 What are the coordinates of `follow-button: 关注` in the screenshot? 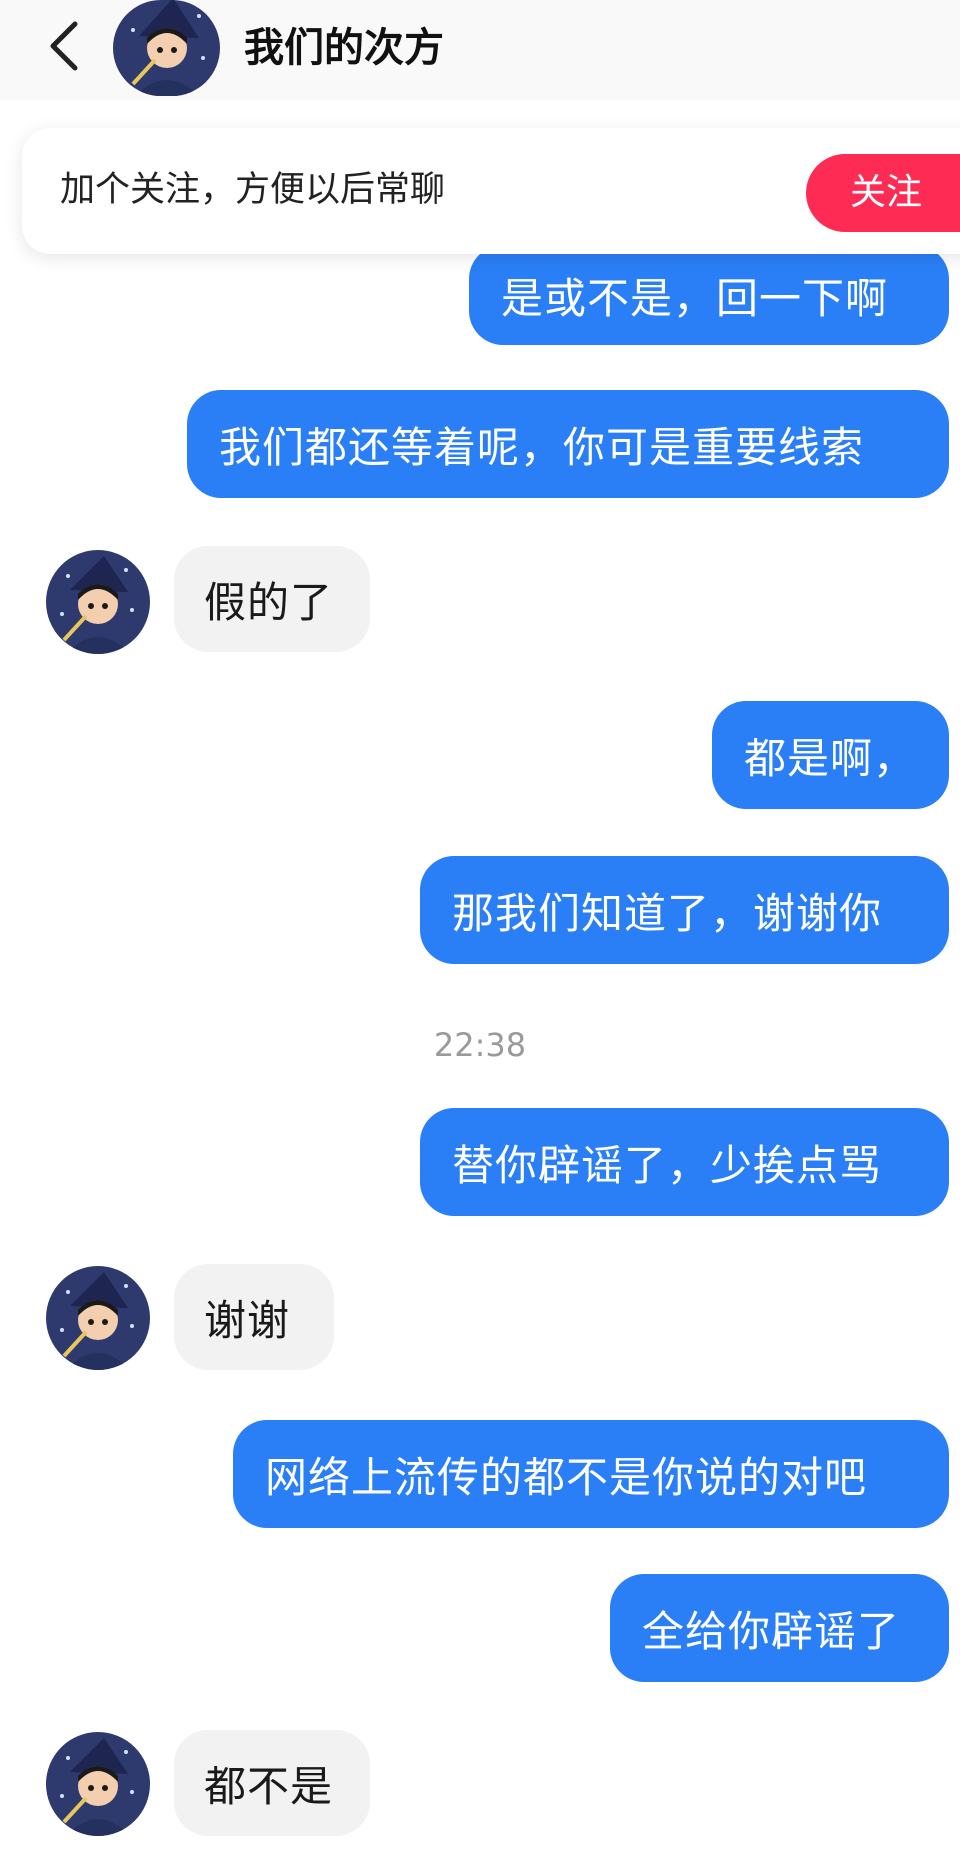 It's located at (883, 193).